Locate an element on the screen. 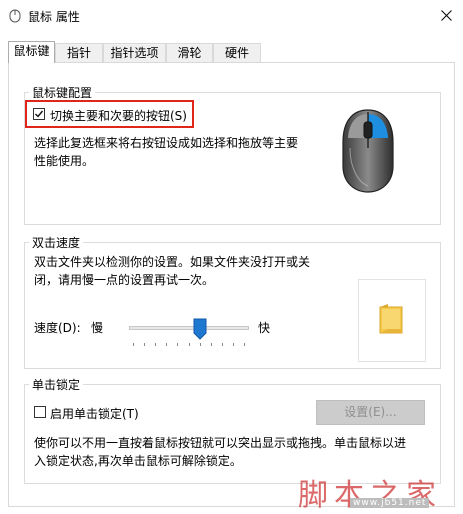 The height and width of the screenshot is (514, 463). click-lock-description-line: 使你可以不用一直按着鼠标按钮就可以突出显示或拖拽。单击鼠标以进 is located at coordinates (220, 443).